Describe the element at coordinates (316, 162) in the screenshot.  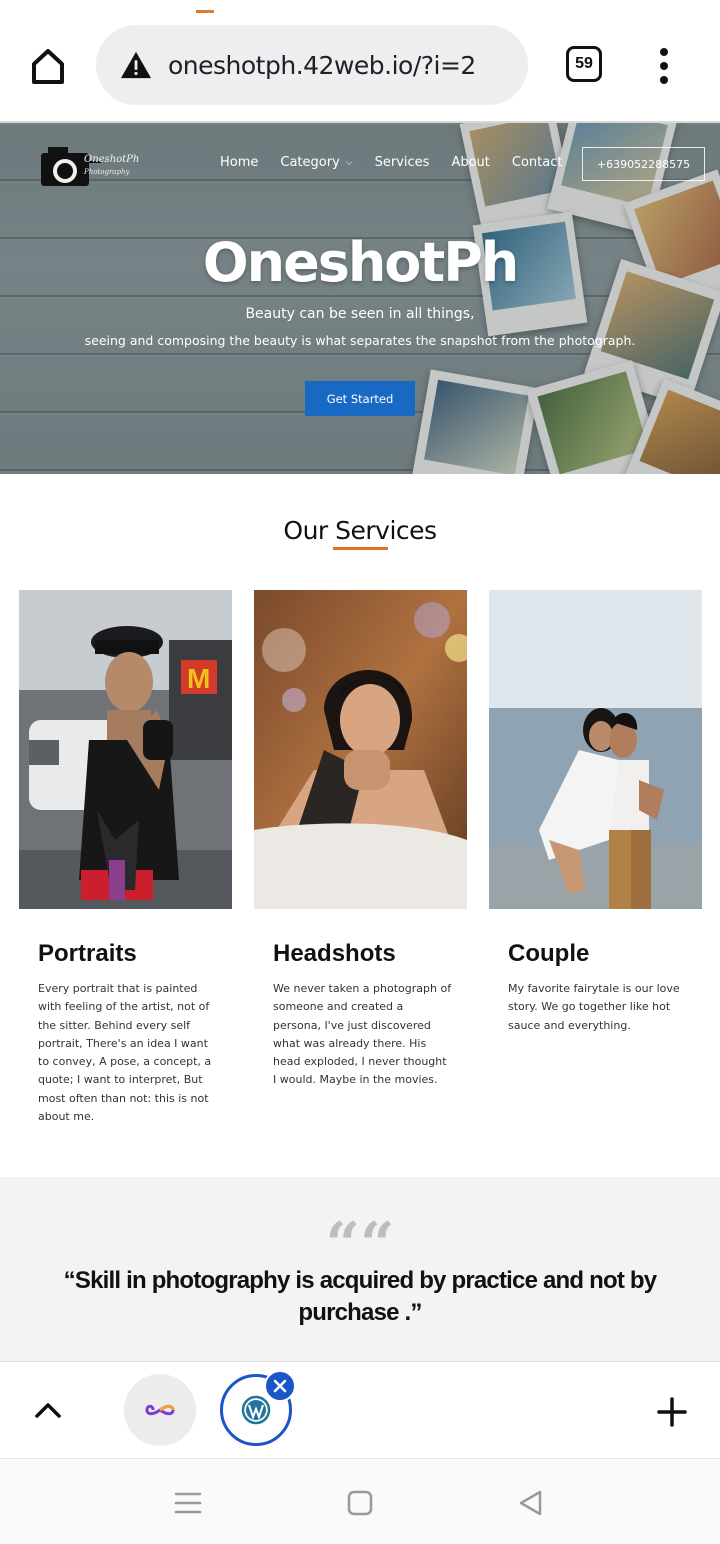
I see `nav-category: Category ⌵` at that location.